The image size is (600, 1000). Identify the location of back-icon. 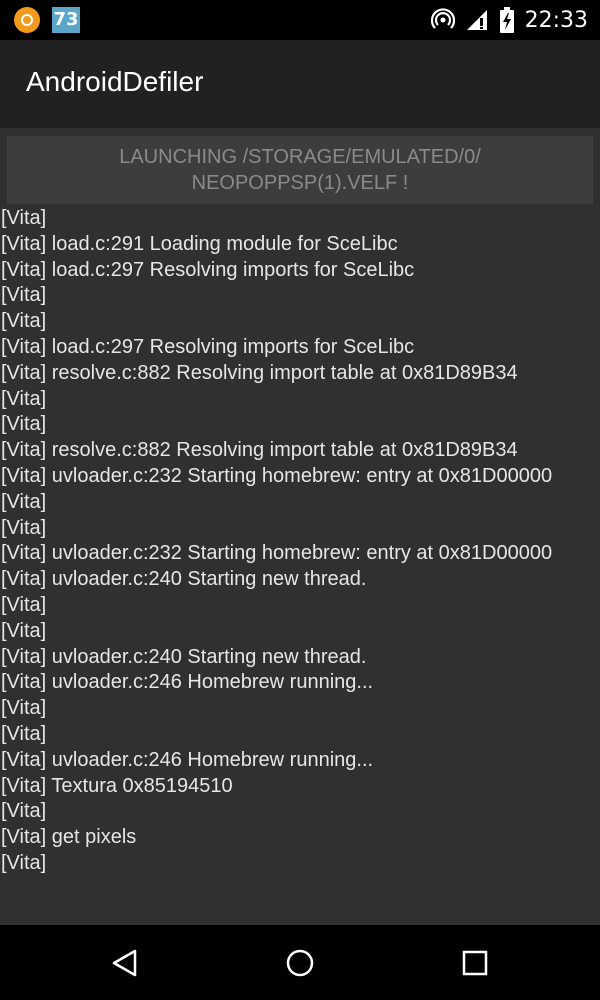
(125, 963).